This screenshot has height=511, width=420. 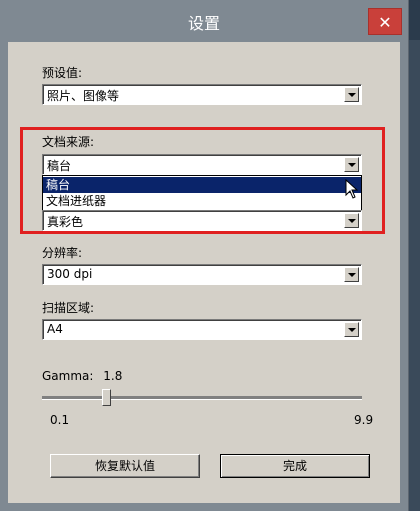 I want to click on close-button: ✕, so click(x=385, y=21).